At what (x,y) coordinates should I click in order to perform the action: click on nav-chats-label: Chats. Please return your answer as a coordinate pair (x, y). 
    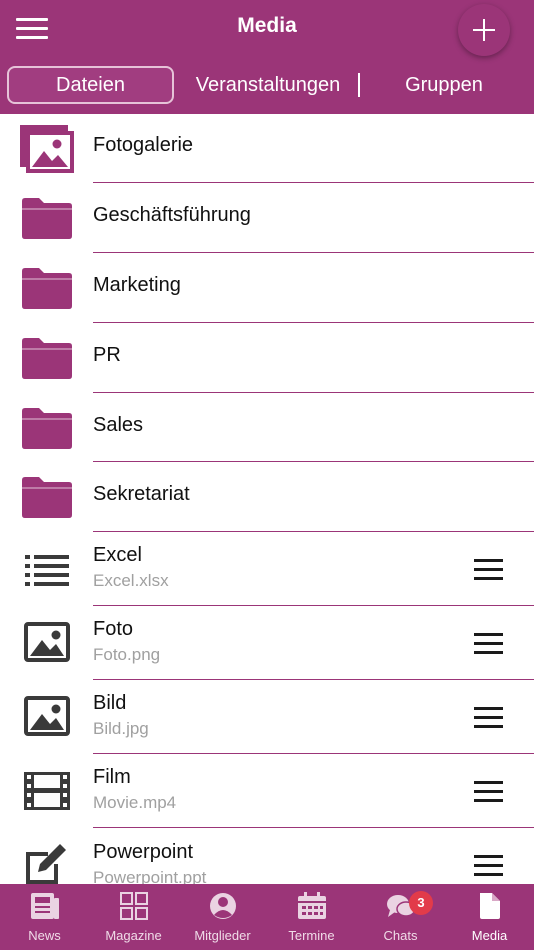
    Looking at the image, I should click on (400, 935).